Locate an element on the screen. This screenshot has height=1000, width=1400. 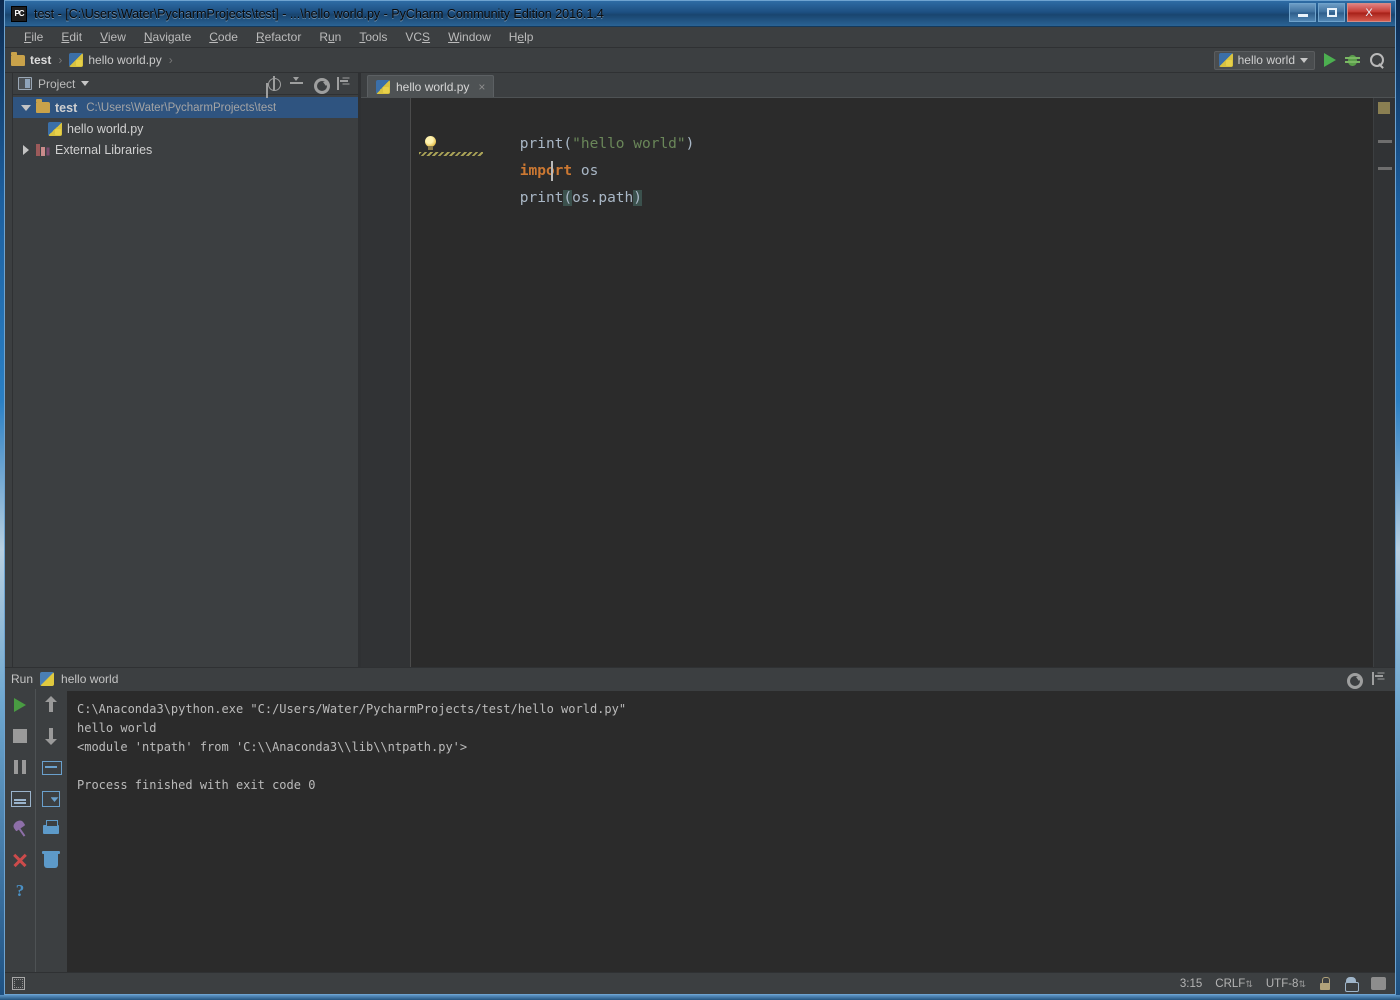
target-icon is located at coordinates (273, 83).